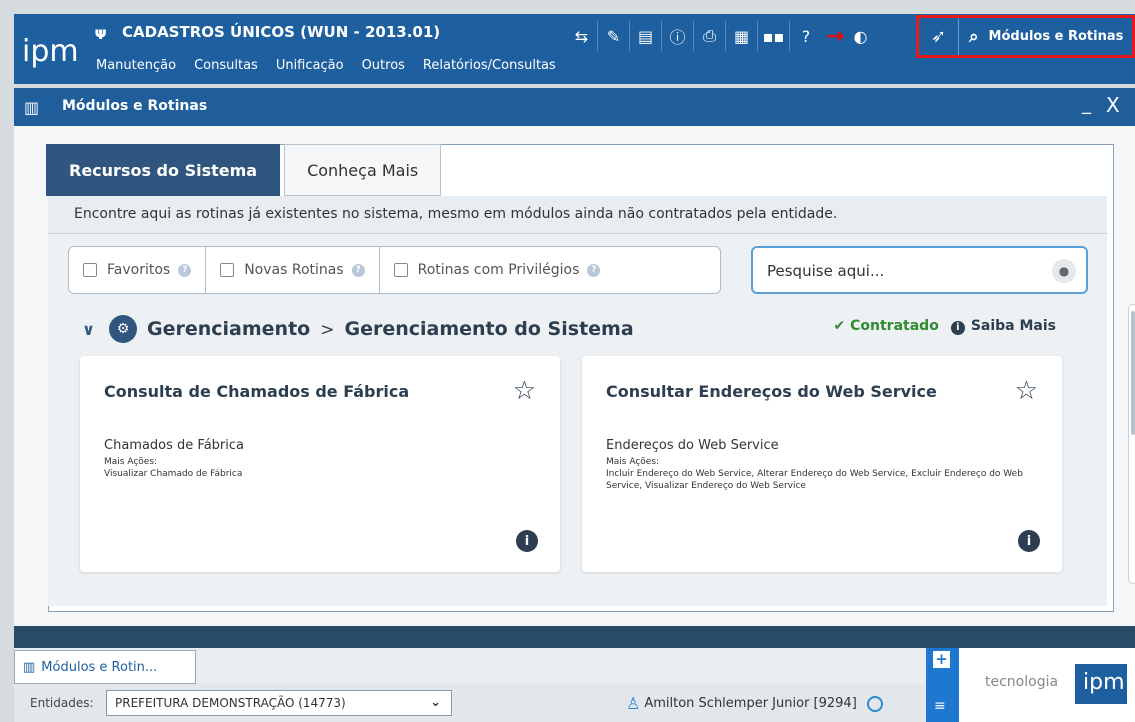  What do you see at coordinates (1013, 326) in the screenshot?
I see `saiba-mais-label: Saiba Mais` at bounding box center [1013, 326].